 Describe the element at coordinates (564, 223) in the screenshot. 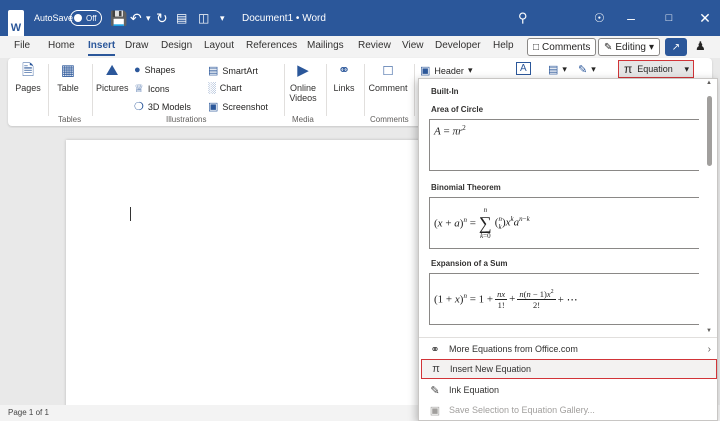

I see `equation-binomial-theorem: (x + a)n = n ∑ k=0 (n k)xkan−k` at that location.